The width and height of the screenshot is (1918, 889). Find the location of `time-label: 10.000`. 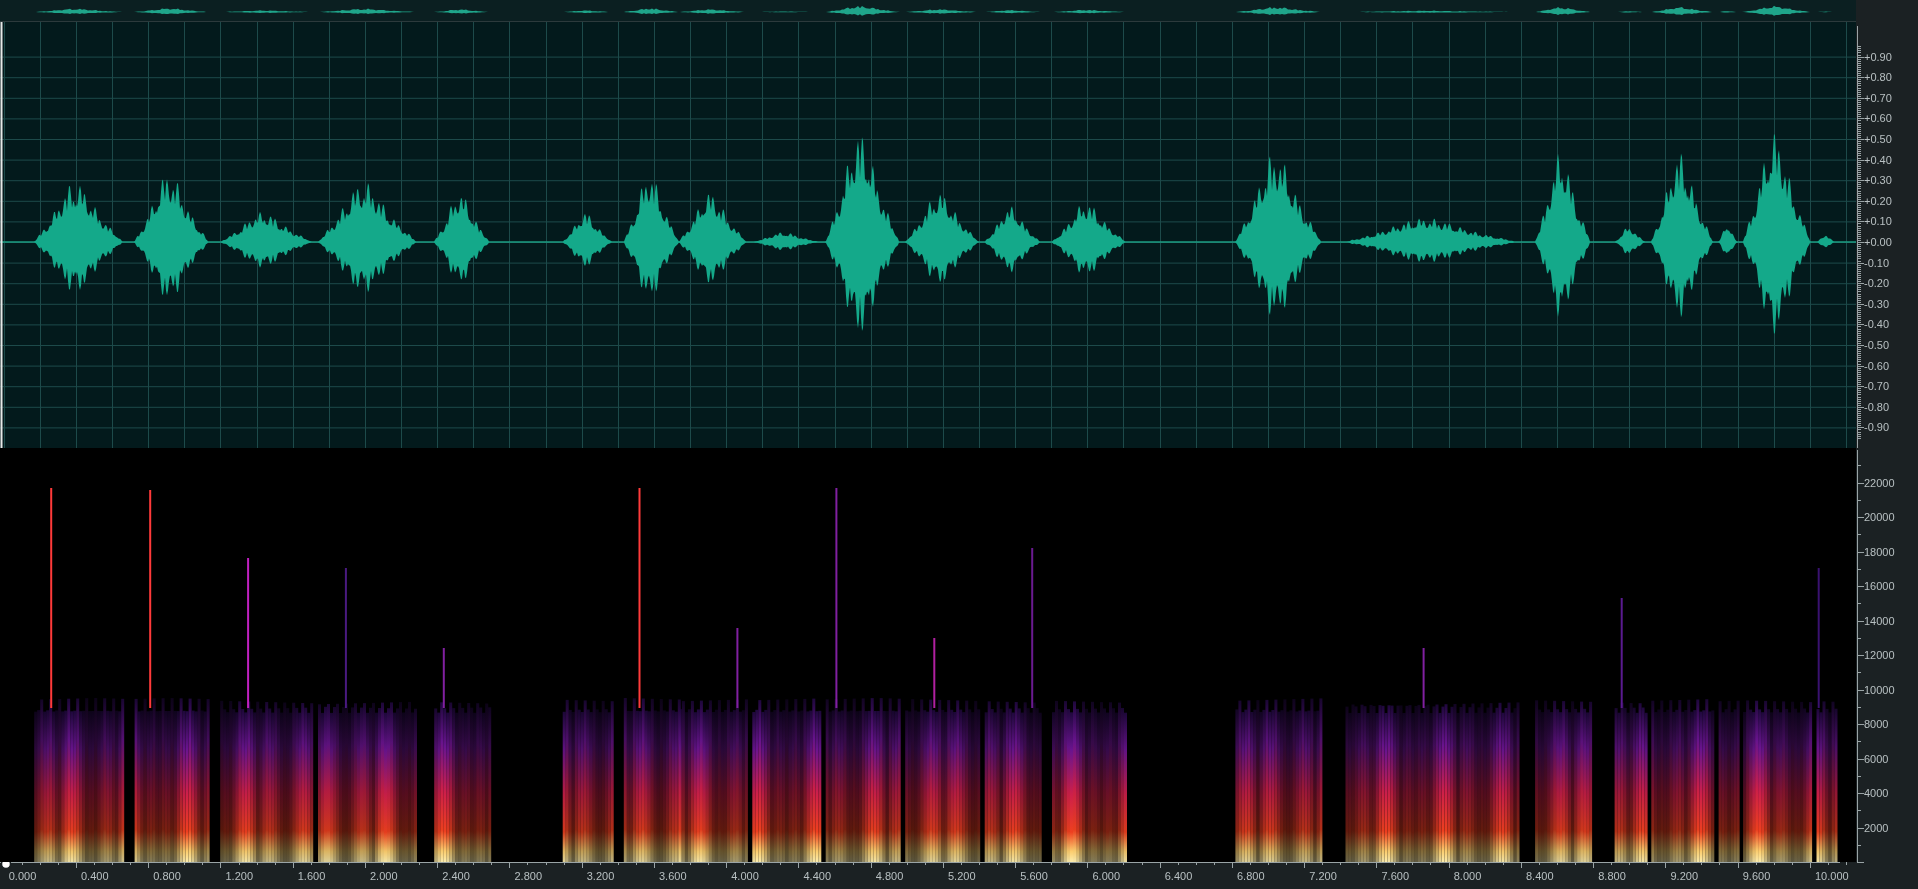

time-label: 10.000 is located at coordinates (1832, 876).